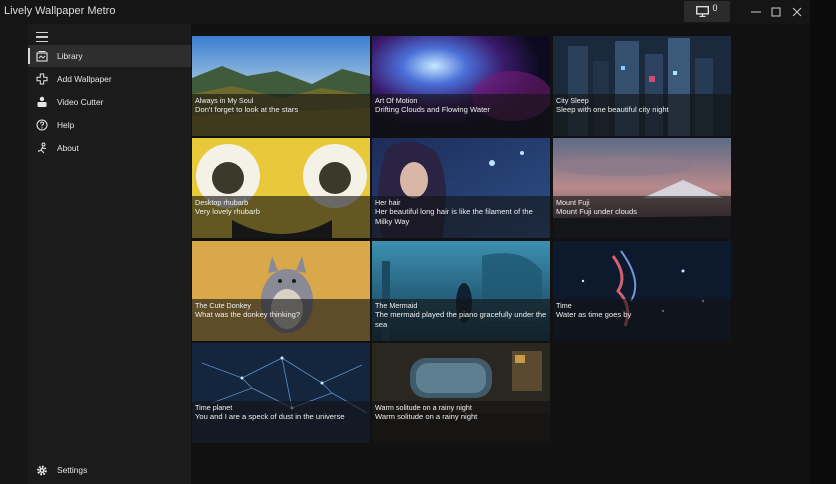  I want to click on sidebar-item-label: About, so click(68, 148).